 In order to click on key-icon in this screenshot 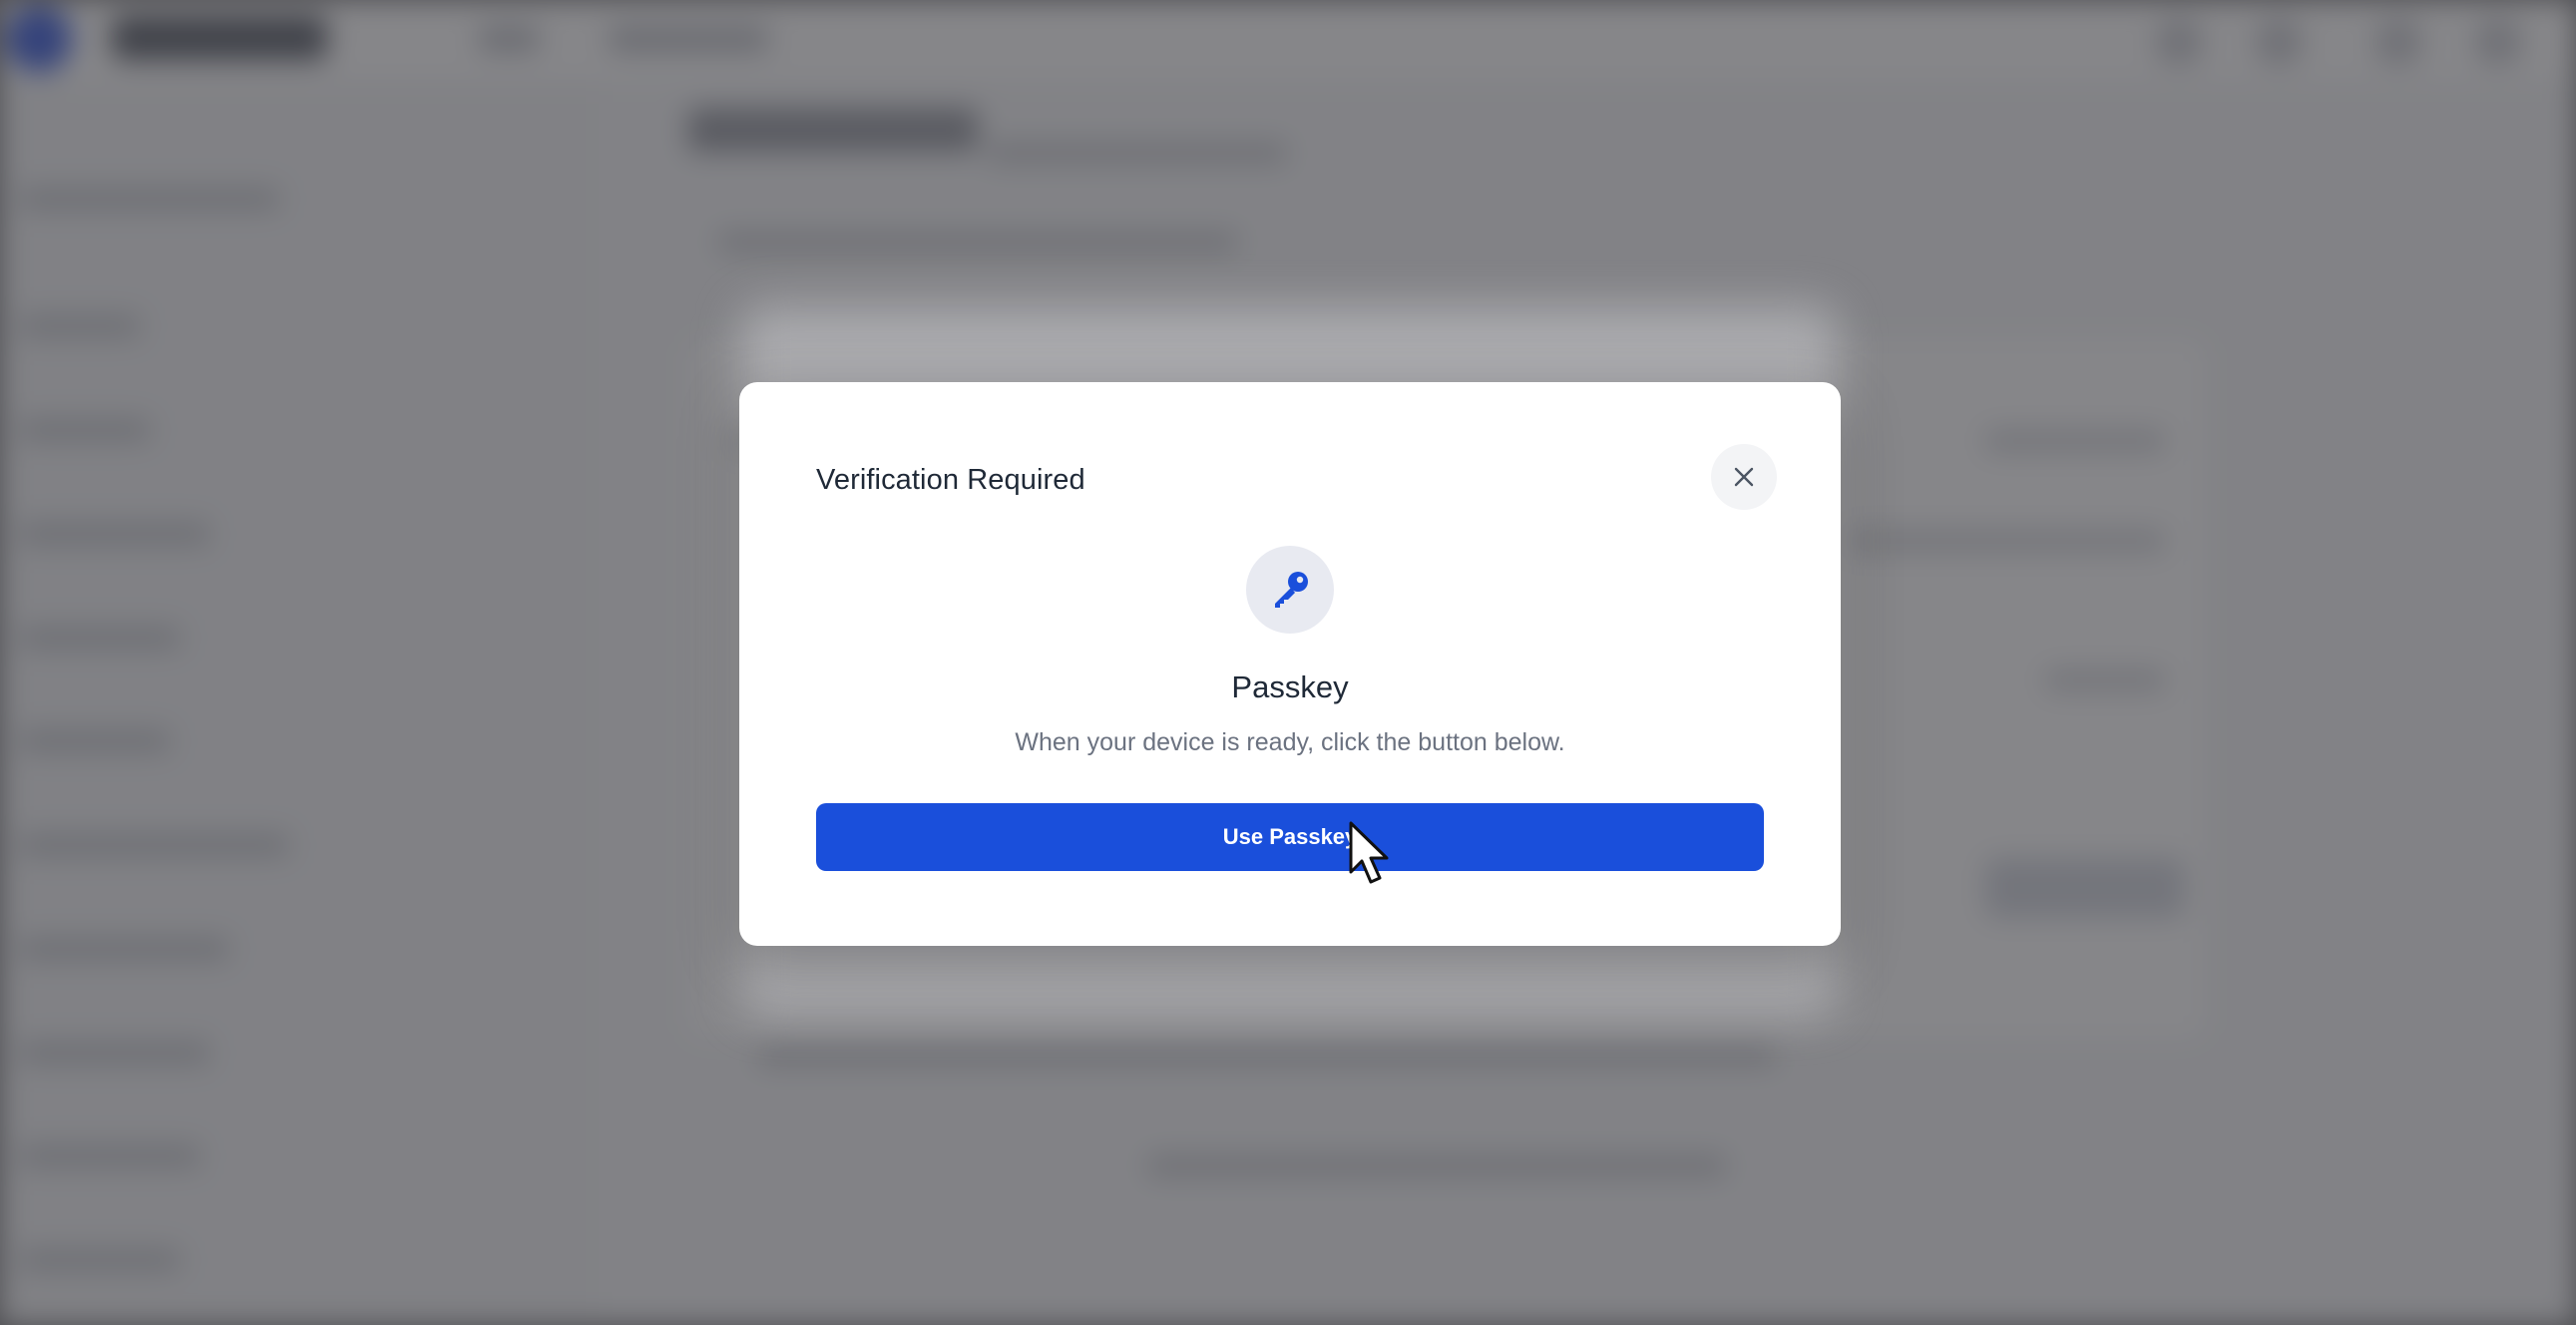, I will do `click(1291, 590)`.